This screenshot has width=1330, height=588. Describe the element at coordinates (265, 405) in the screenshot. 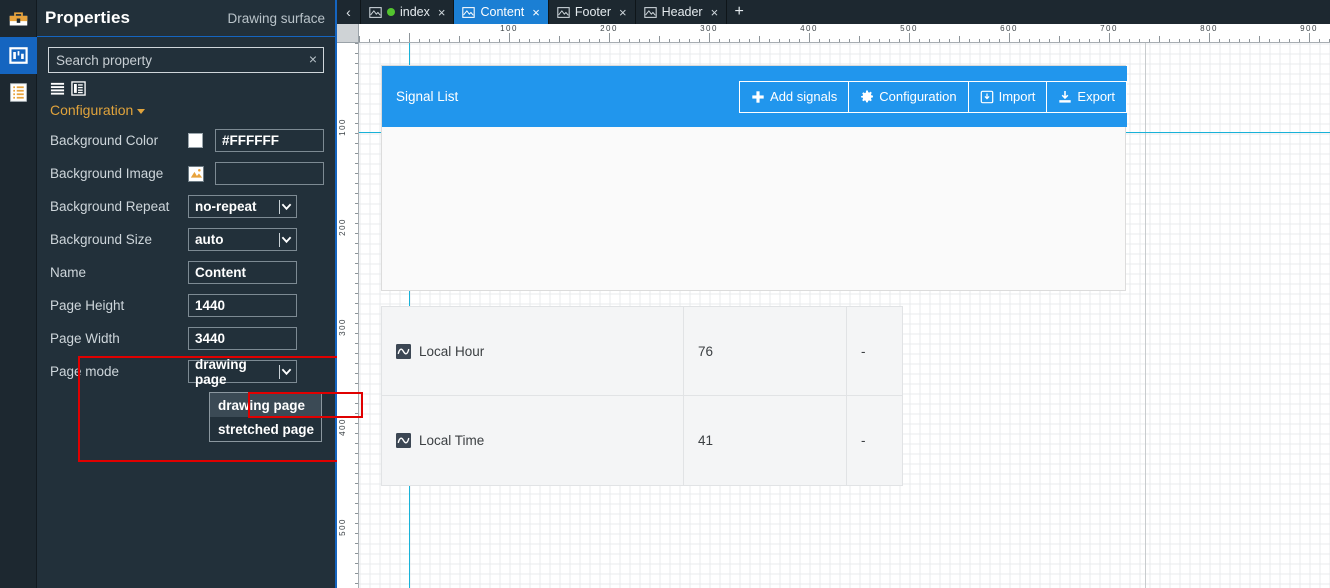

I see `page-mode-option-drawing-page: drawing page` at that location.